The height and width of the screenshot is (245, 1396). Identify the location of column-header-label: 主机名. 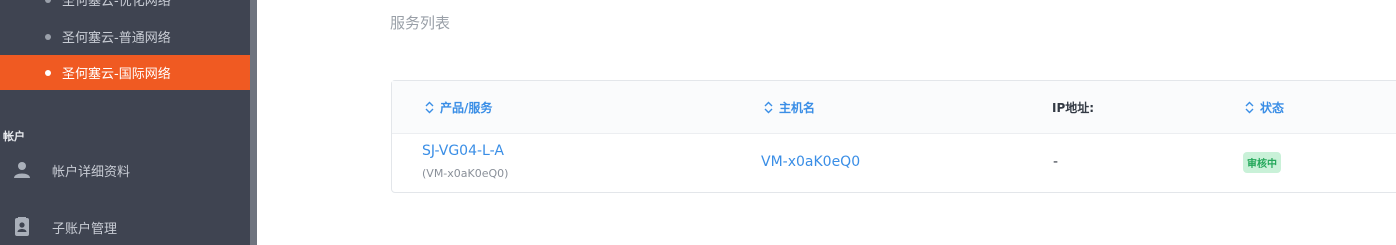
(797, 107).